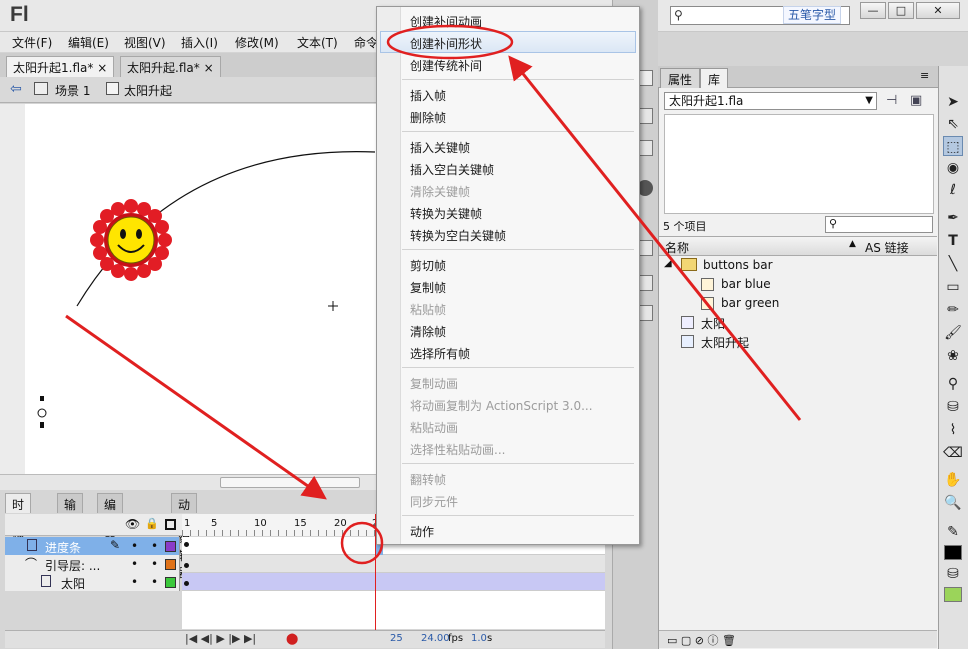  Describe the element at coordinates (450, 42) in the screenshot. I see `annotation-circle-menu` at that location.